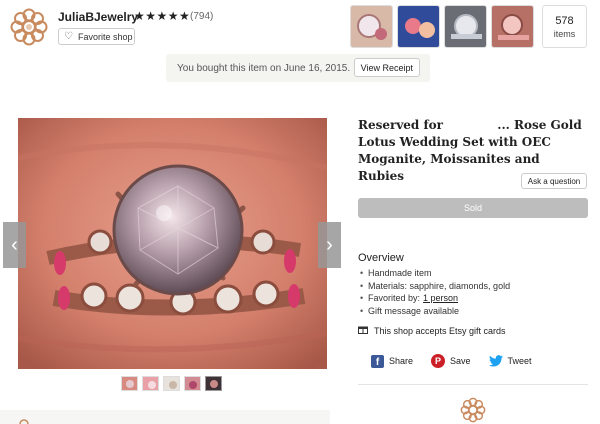  I want to click on pinterest-save-button: P Save, so click(451, 361).